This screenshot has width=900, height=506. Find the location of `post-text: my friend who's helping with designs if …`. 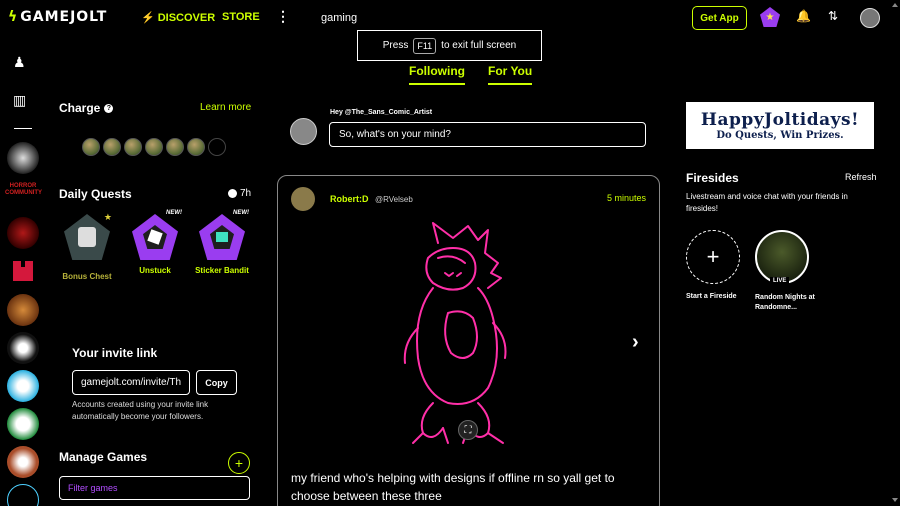

post-text: my friend who's helping with designs if … is located at coordinates (453, 487).